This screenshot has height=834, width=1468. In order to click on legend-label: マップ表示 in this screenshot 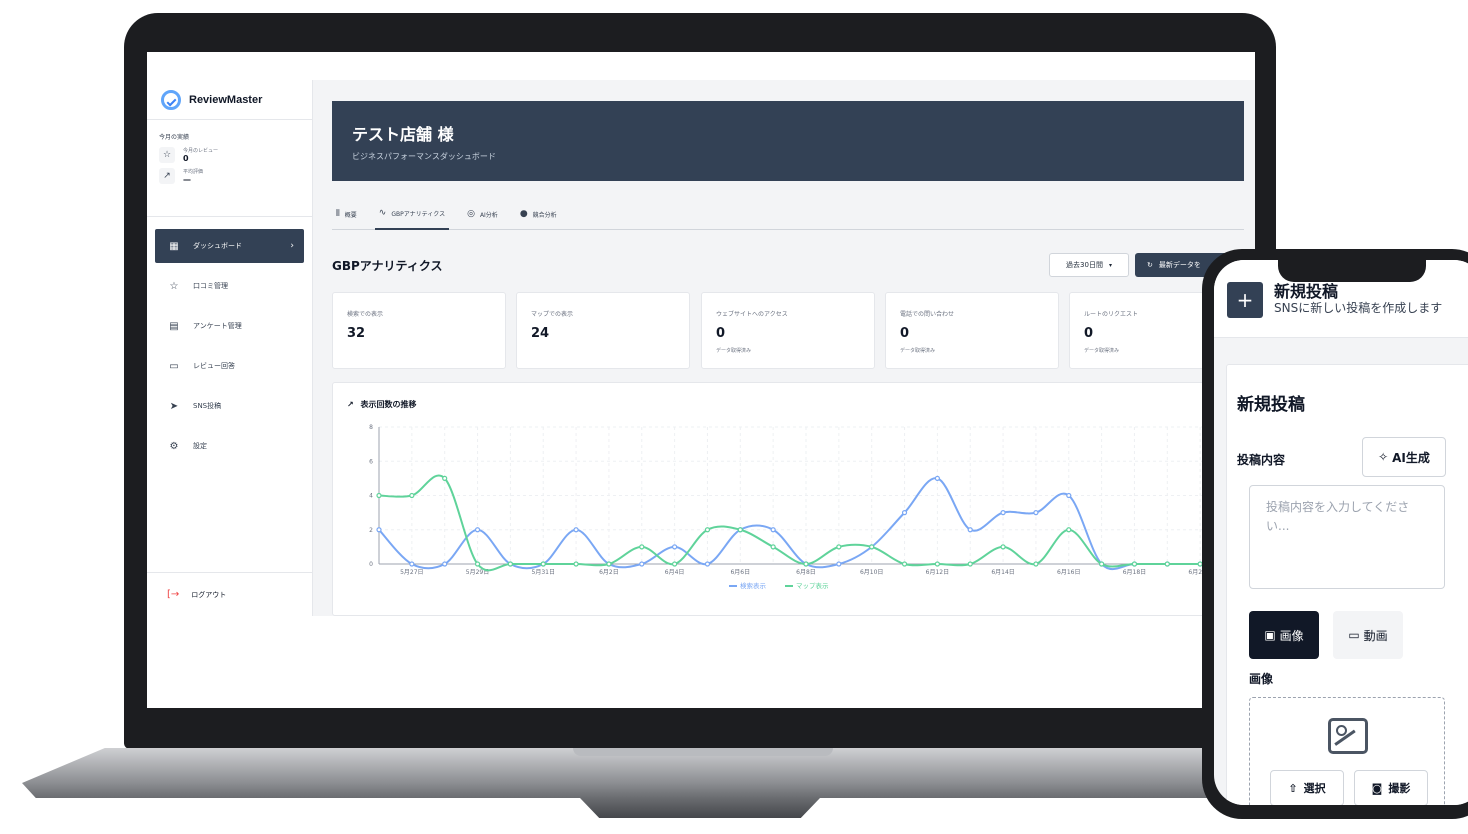, I will do `click(812, 585)`.